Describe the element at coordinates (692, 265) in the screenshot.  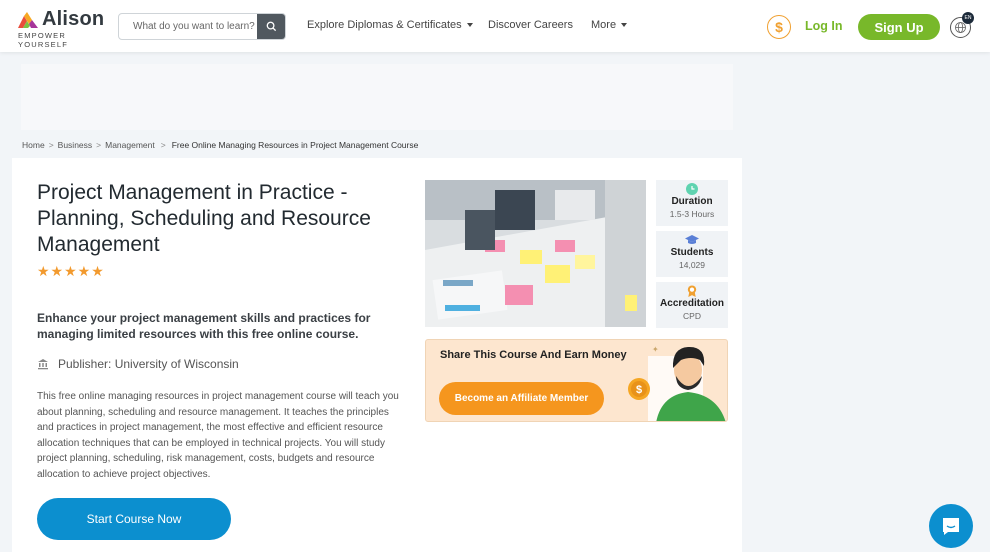
I see `stat-students-value: 14,029` at that location.